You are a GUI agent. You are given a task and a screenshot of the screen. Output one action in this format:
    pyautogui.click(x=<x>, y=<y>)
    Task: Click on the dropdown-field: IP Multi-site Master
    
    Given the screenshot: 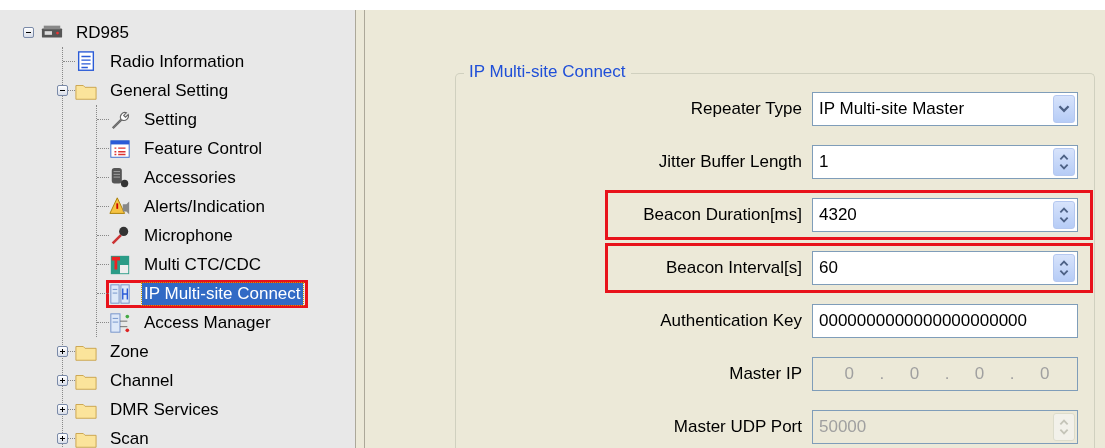 What is the action you would take?
    pyautogui.click(x=945, y=109)
    